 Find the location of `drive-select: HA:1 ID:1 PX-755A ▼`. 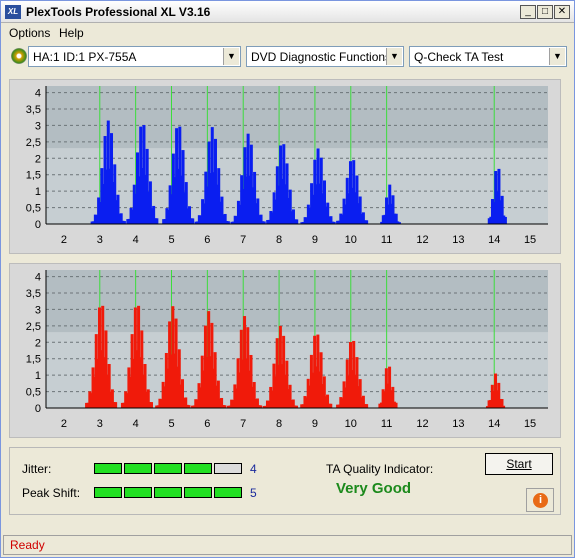

drive-select: HA:1 ID:1 PX-755A ▼ is located at coordinates (134, 56).